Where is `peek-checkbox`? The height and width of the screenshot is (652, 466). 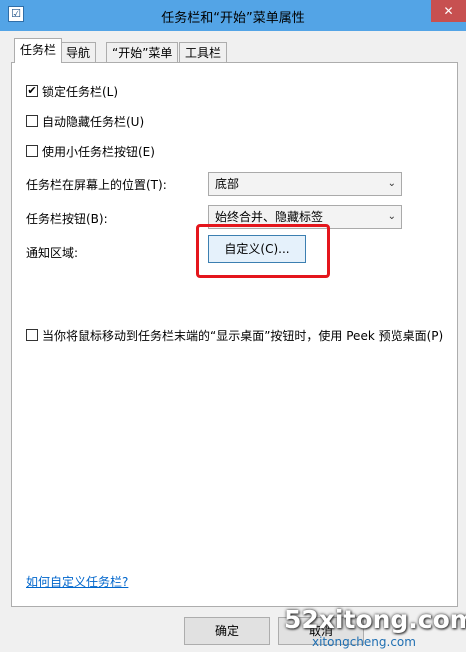 peek-checkbox is located at coordinates (32, 335).